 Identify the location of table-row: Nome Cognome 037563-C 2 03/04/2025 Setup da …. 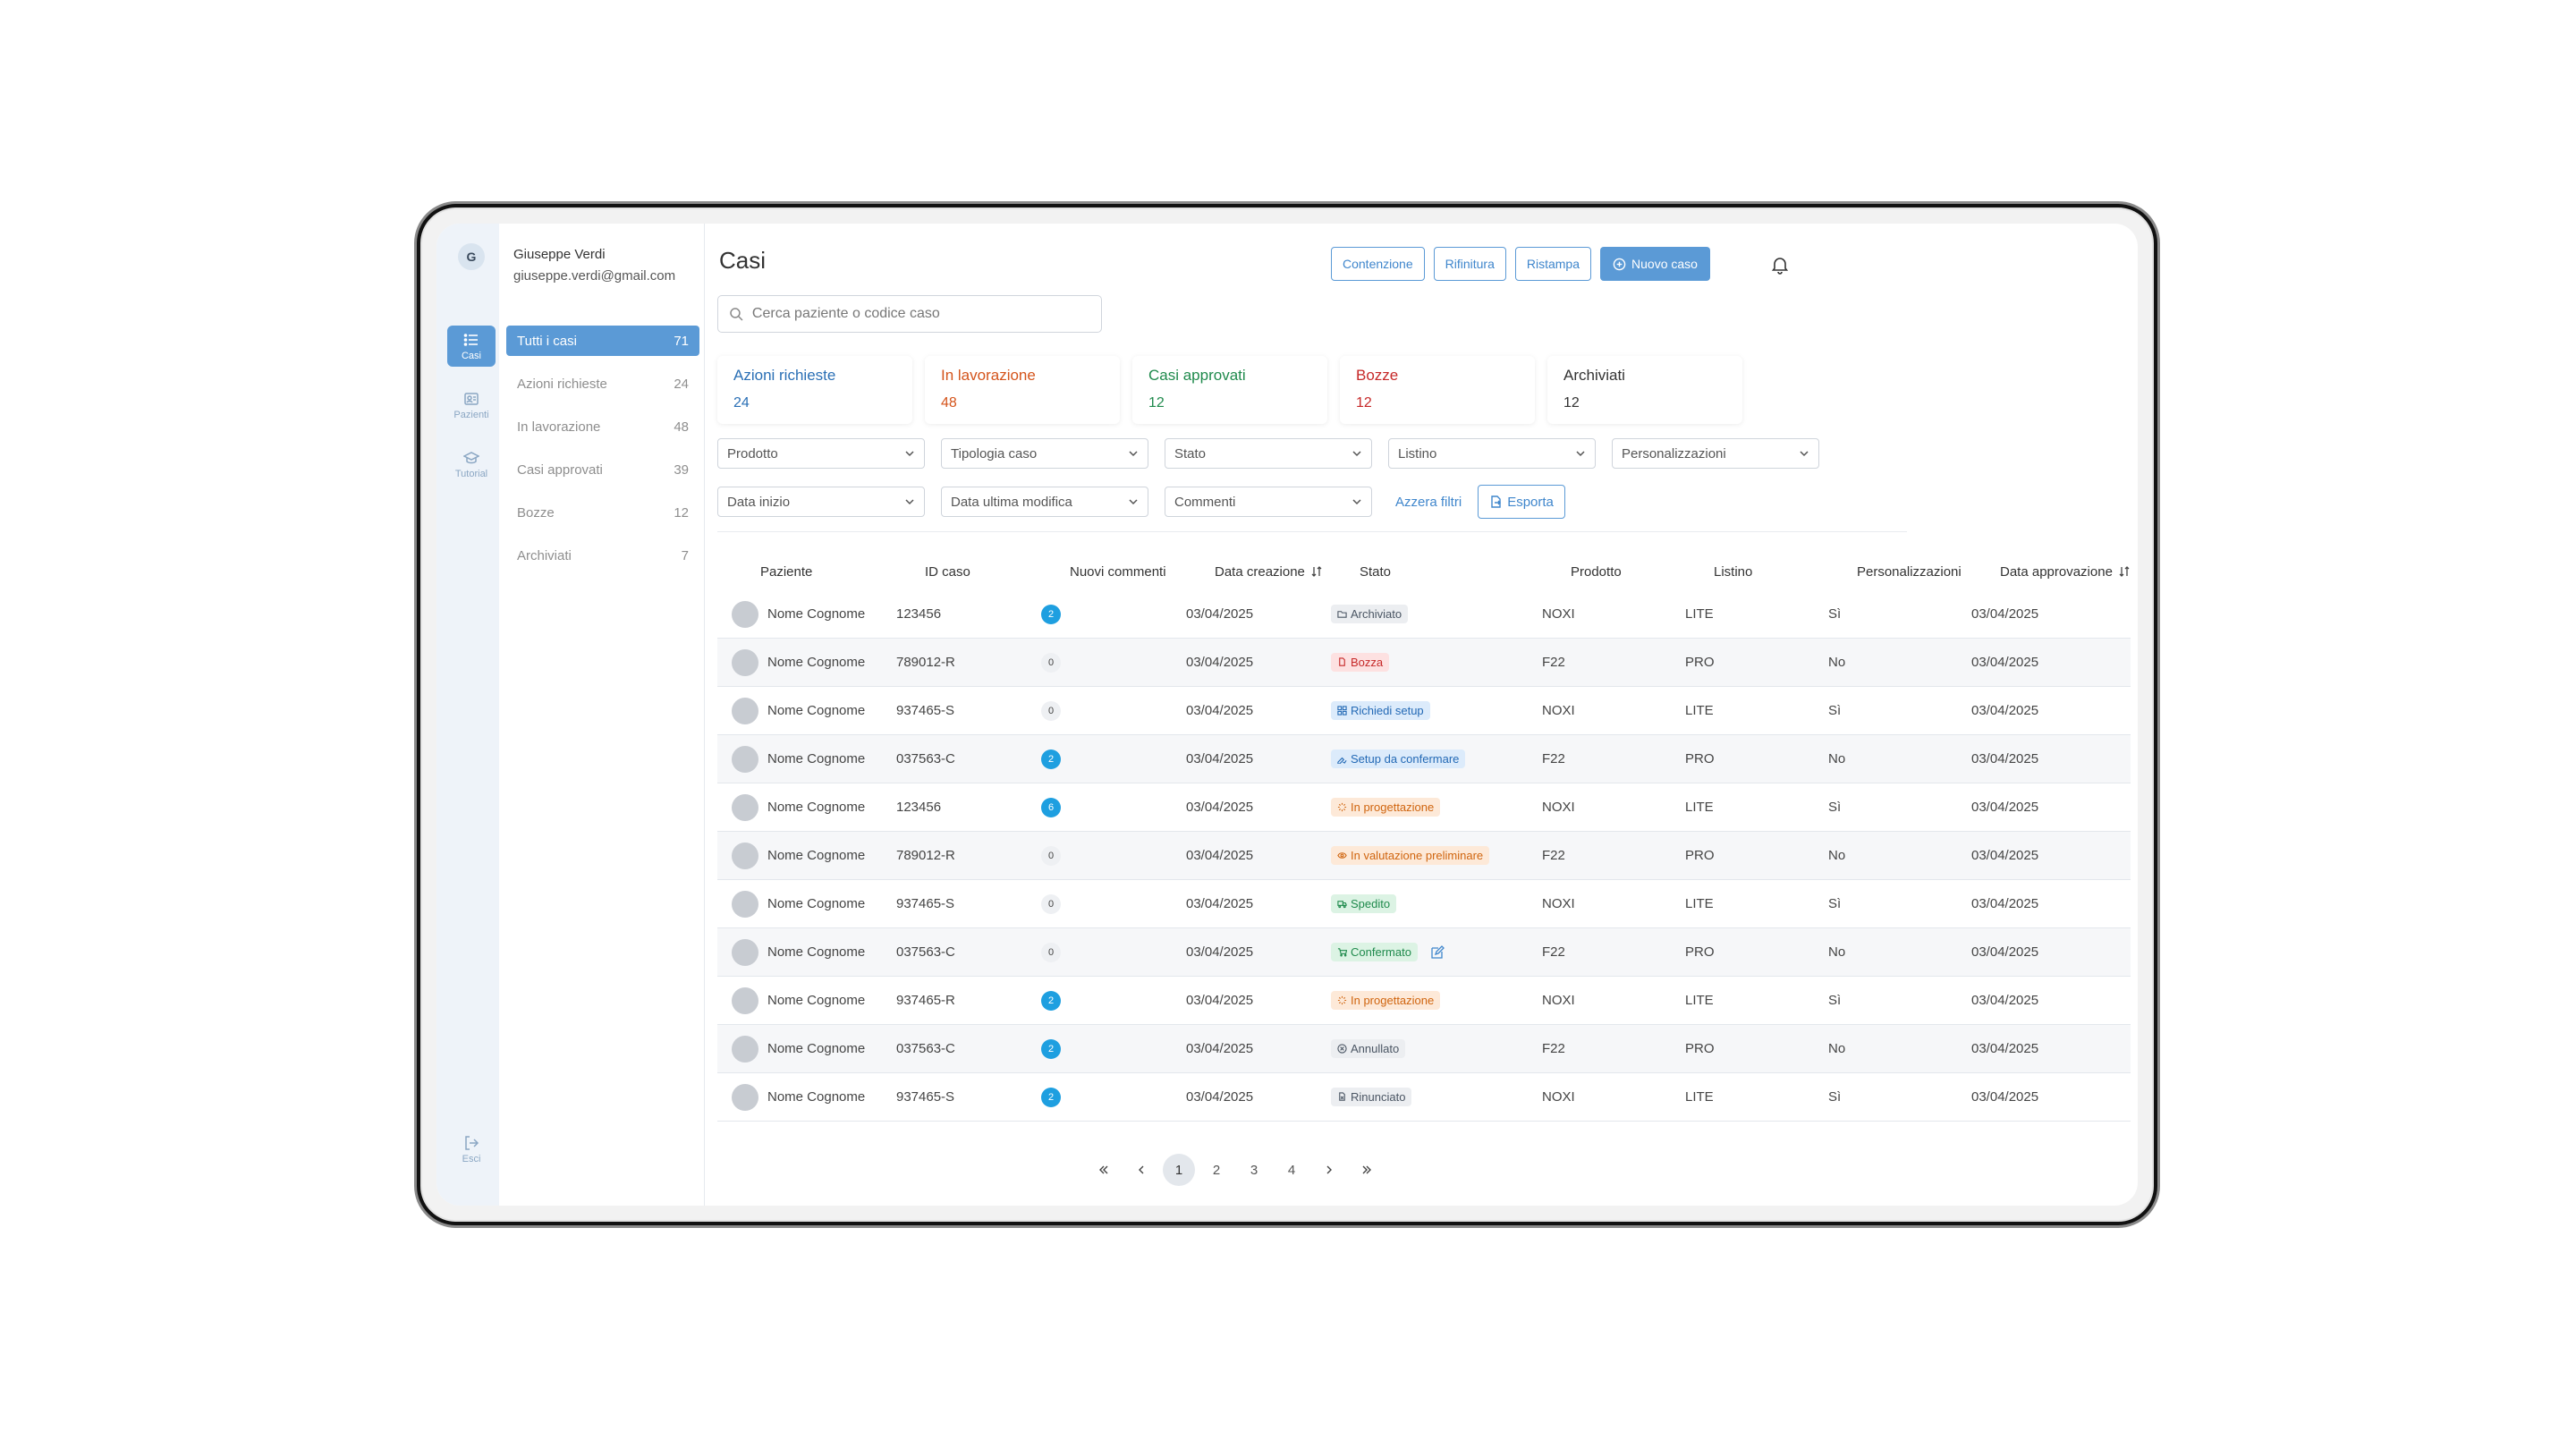
(1424, 759).